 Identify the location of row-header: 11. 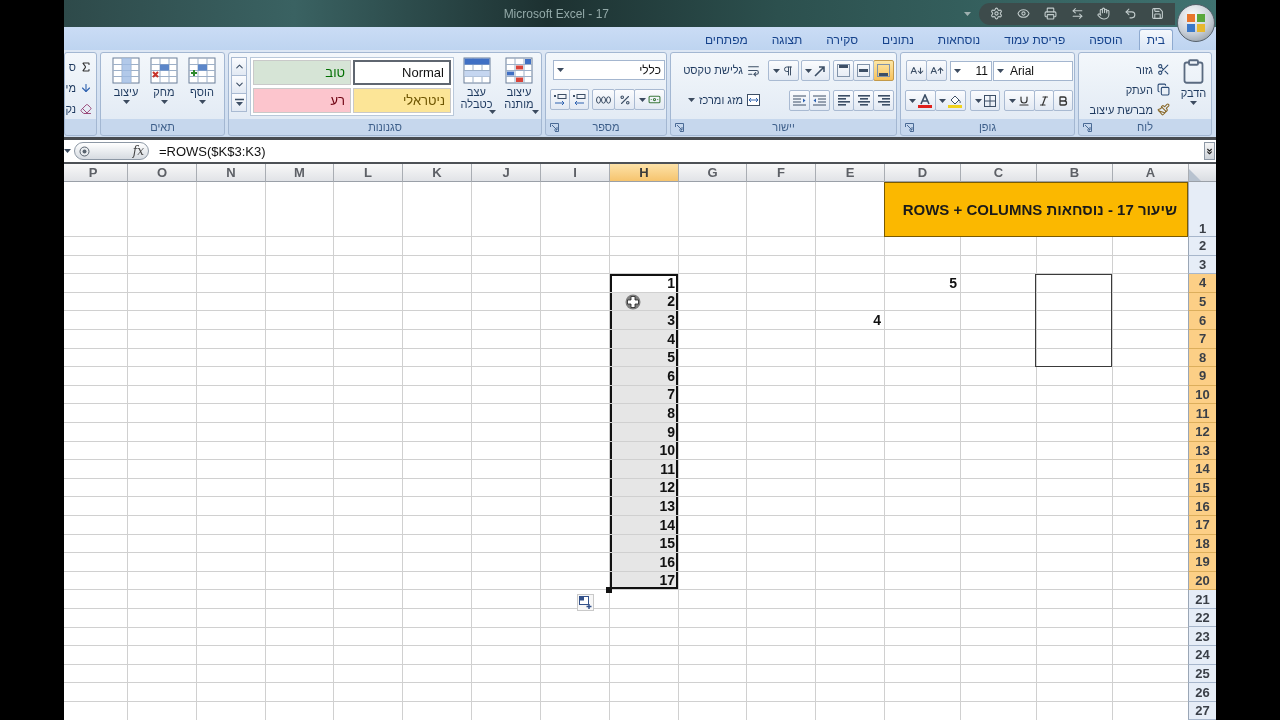
(1202, 413).